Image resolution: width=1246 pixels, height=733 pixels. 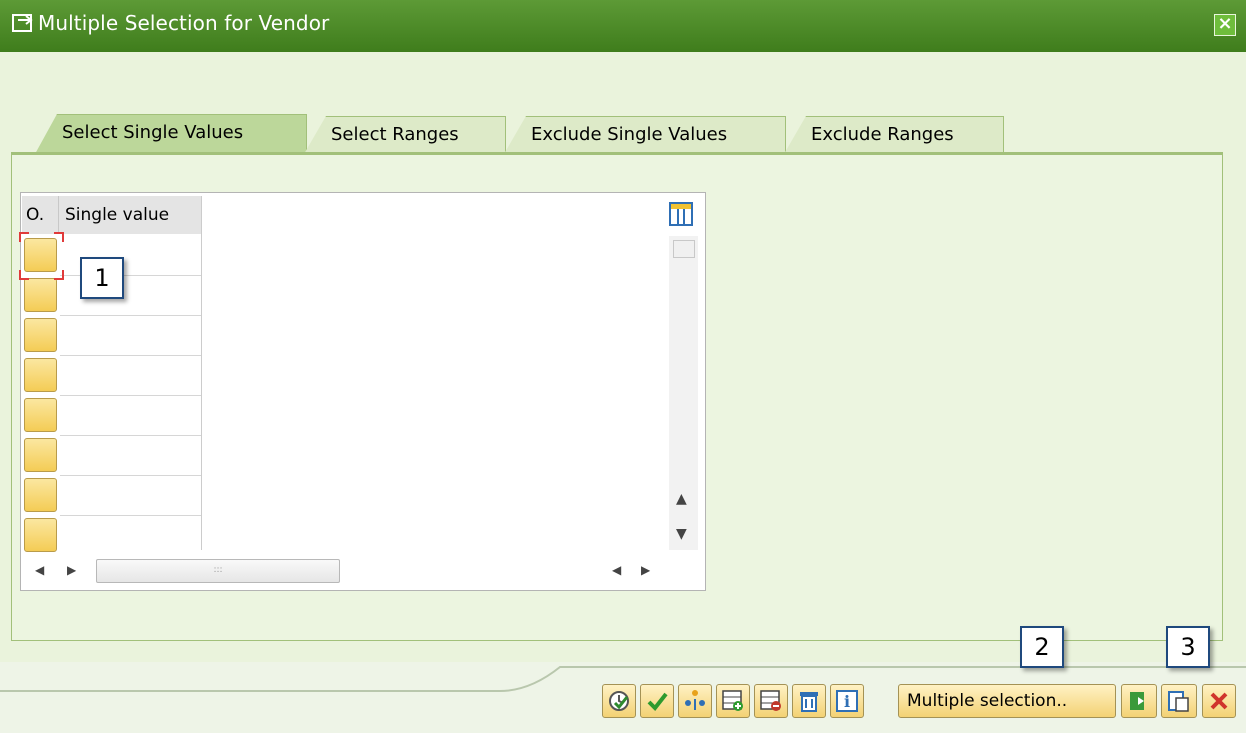 I want to click on window-title: Multiple Selection for Vendor, so click(x=184, y=23).